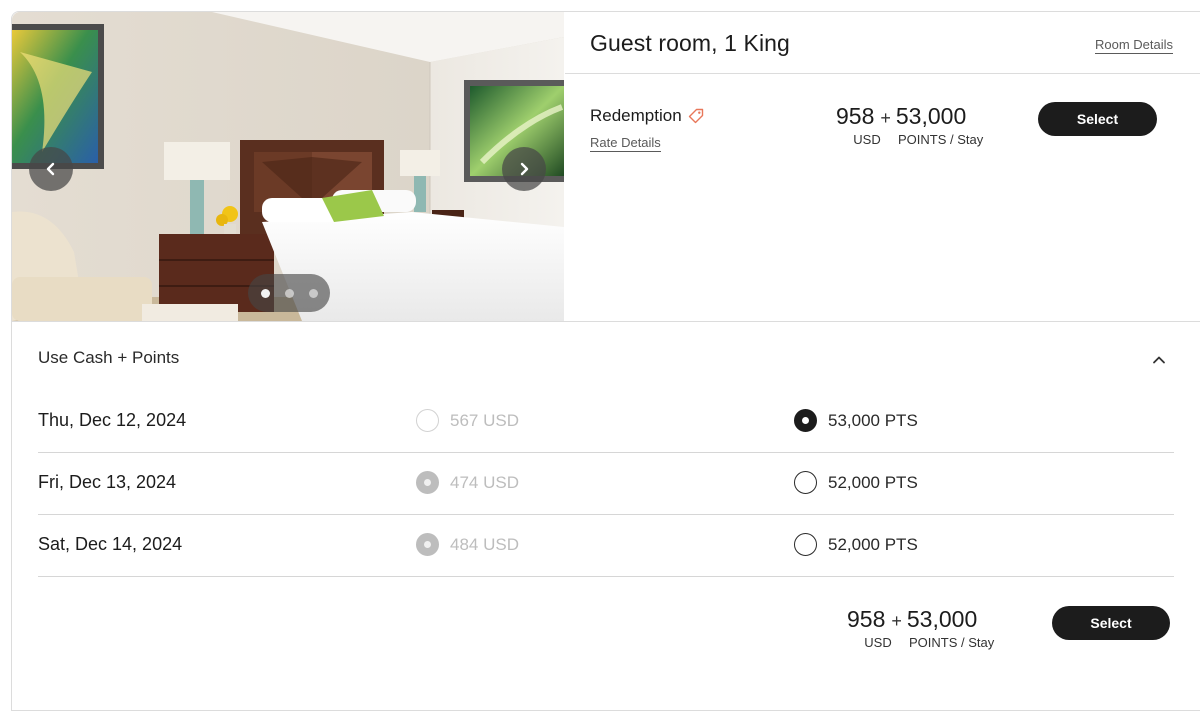 This screenshot has width=1200, height=711. I want to click on previous-photo-button, so click(51, 169).